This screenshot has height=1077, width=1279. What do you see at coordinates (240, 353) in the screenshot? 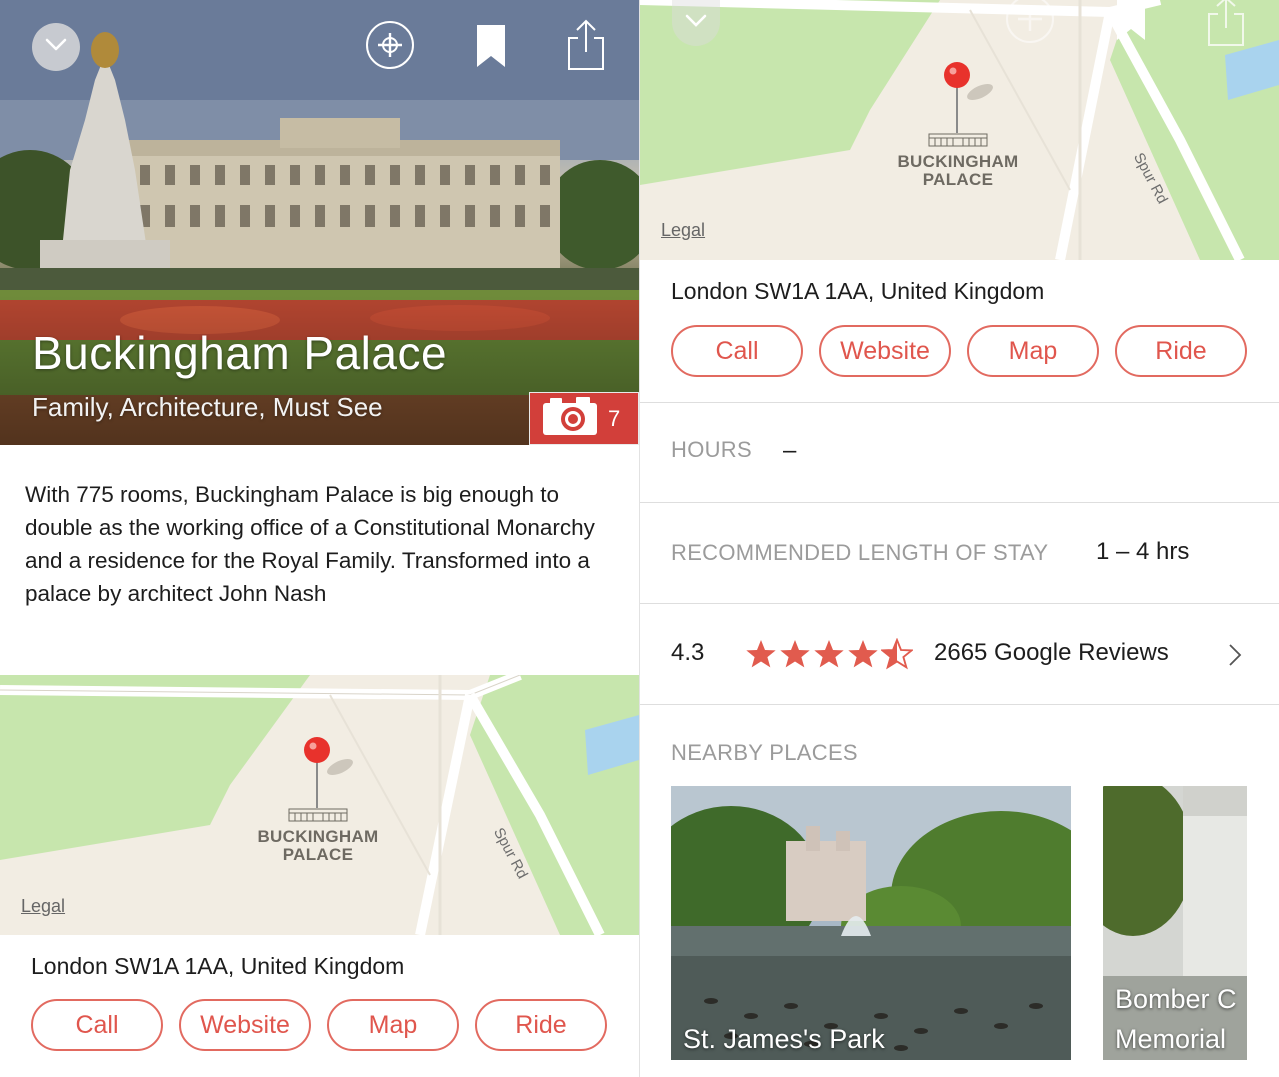
I see `place-title: Buckingham Palace` at bounding box center [240, 353].